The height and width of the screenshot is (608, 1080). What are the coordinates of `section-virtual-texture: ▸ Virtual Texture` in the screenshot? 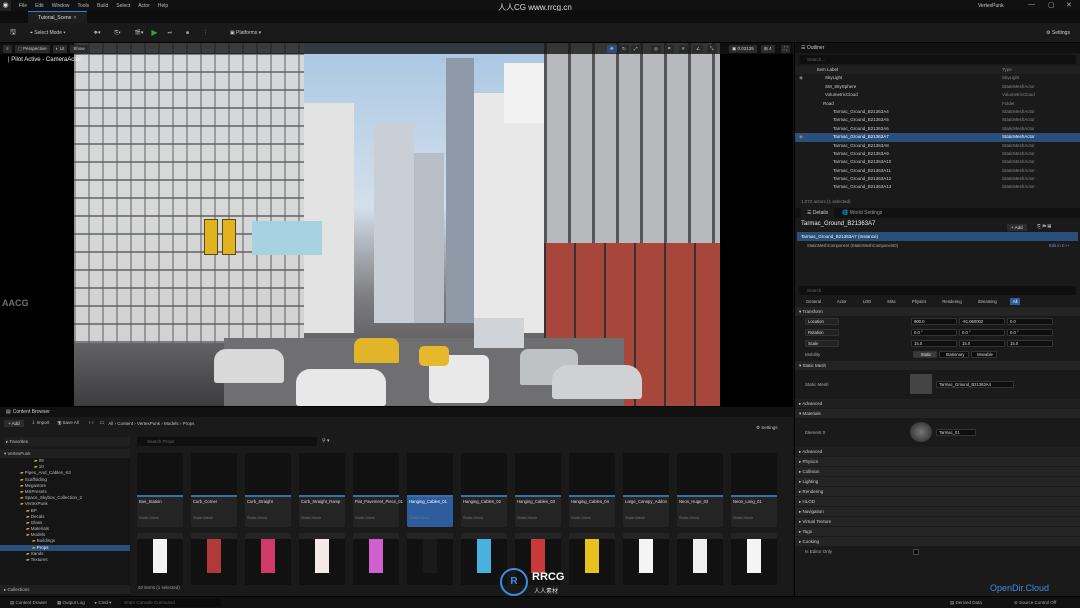 It's located at (937, 521).